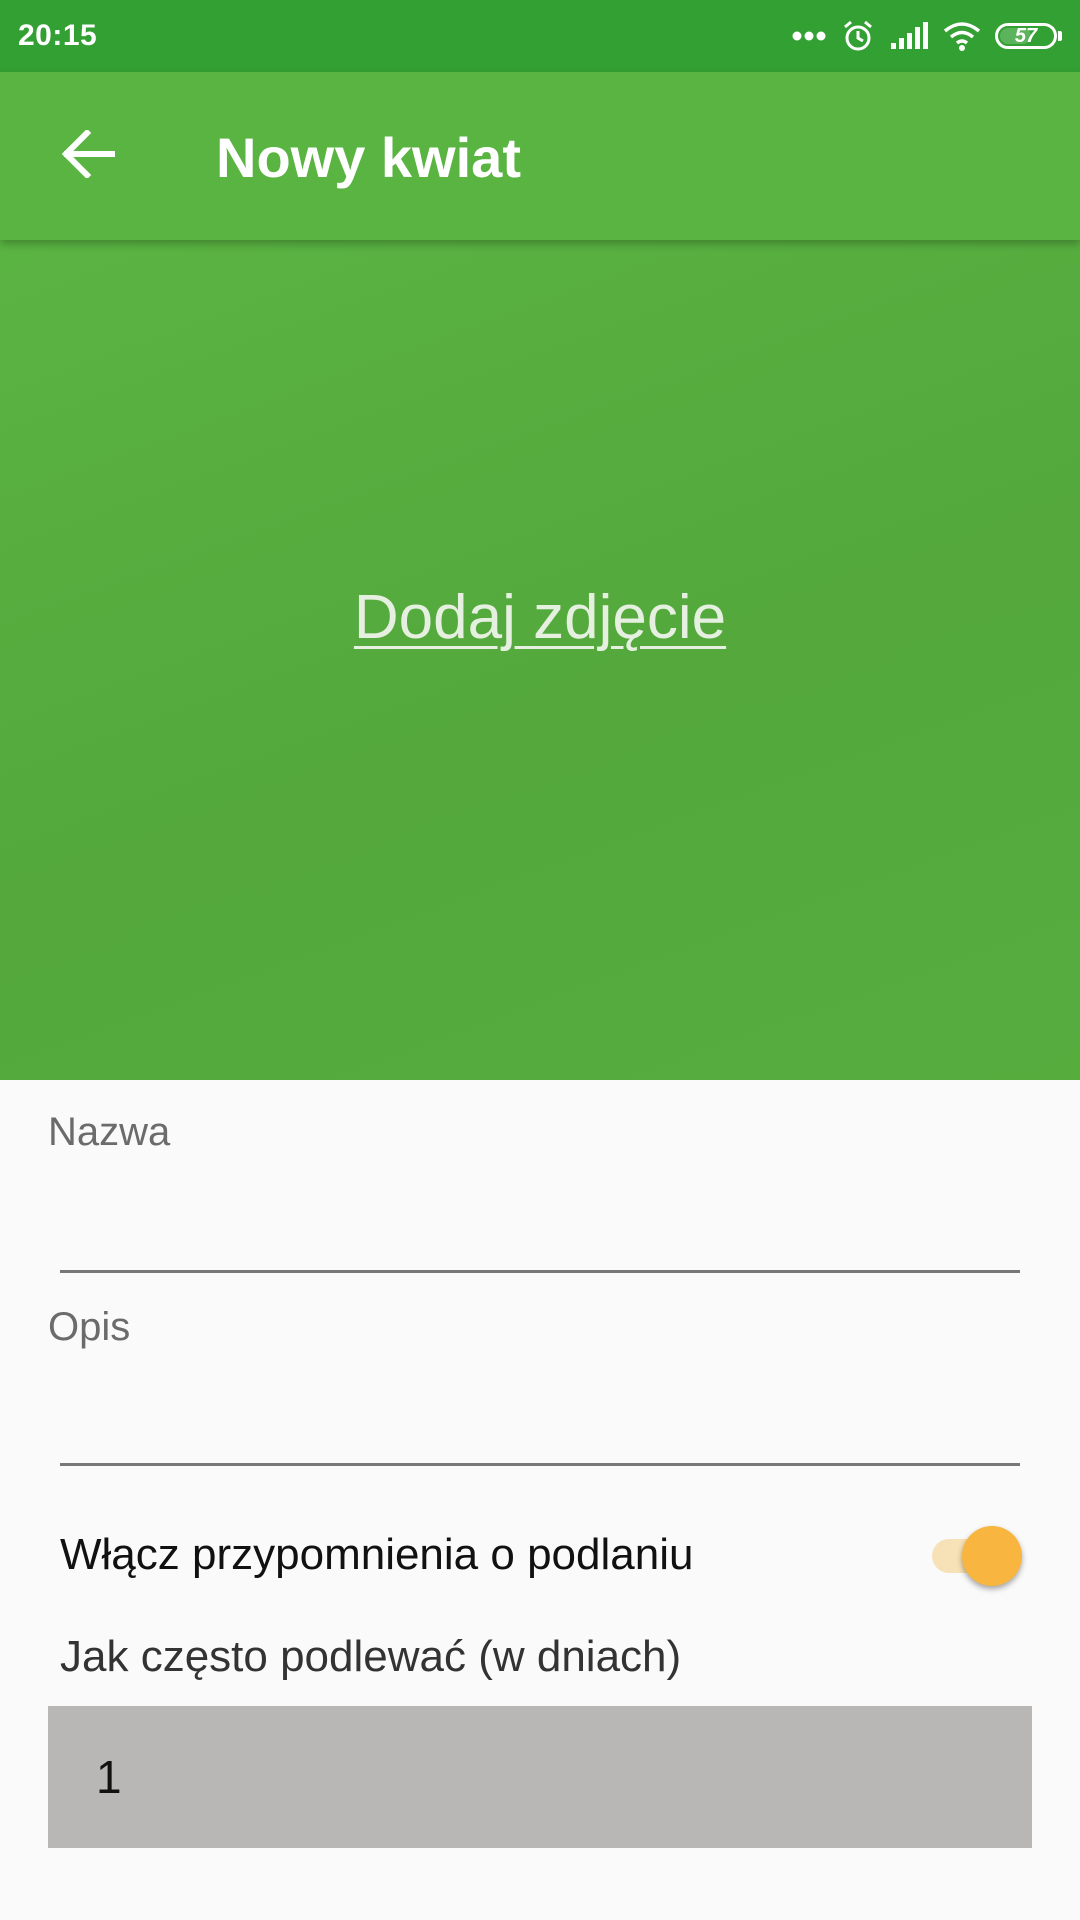 The width and height of the screenshot is (1080, 1920). I want to click on frequency-input: 1, so click(540, 1777).